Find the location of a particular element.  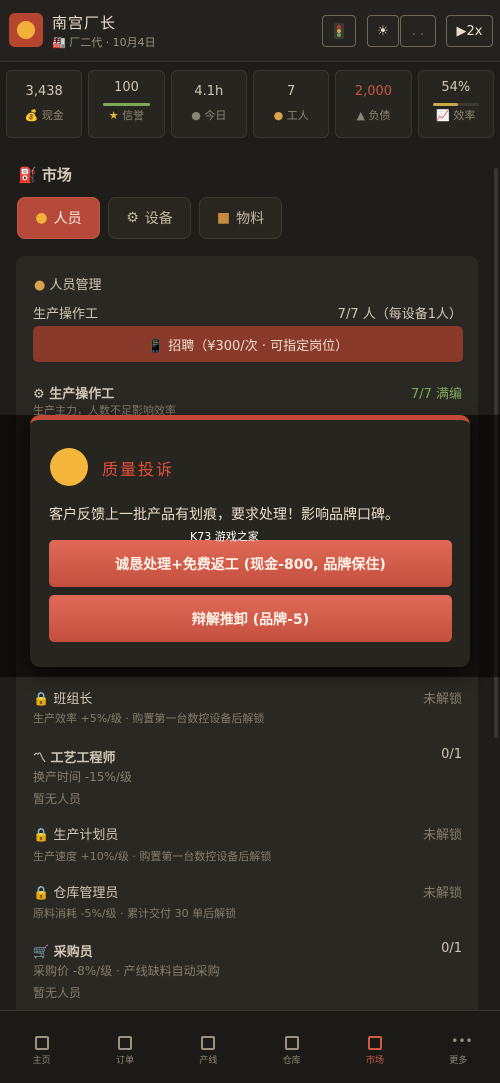

position-name: 🛒 采购员 is located at coordinates (63, 950).